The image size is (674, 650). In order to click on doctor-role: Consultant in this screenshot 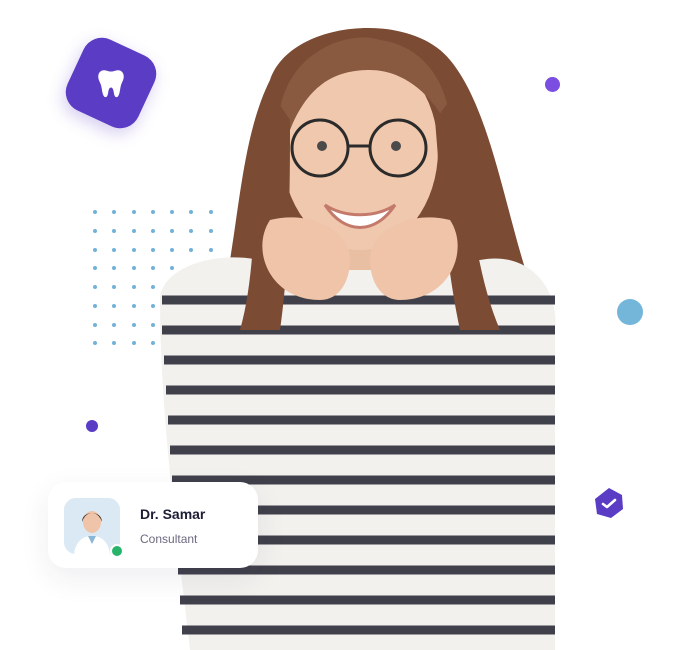, I will do `click(169, 539)`.